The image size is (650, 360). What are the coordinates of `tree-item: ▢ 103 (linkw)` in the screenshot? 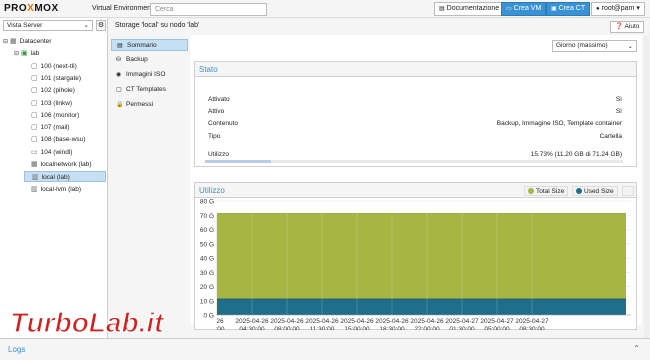 It's located at (65, 103).